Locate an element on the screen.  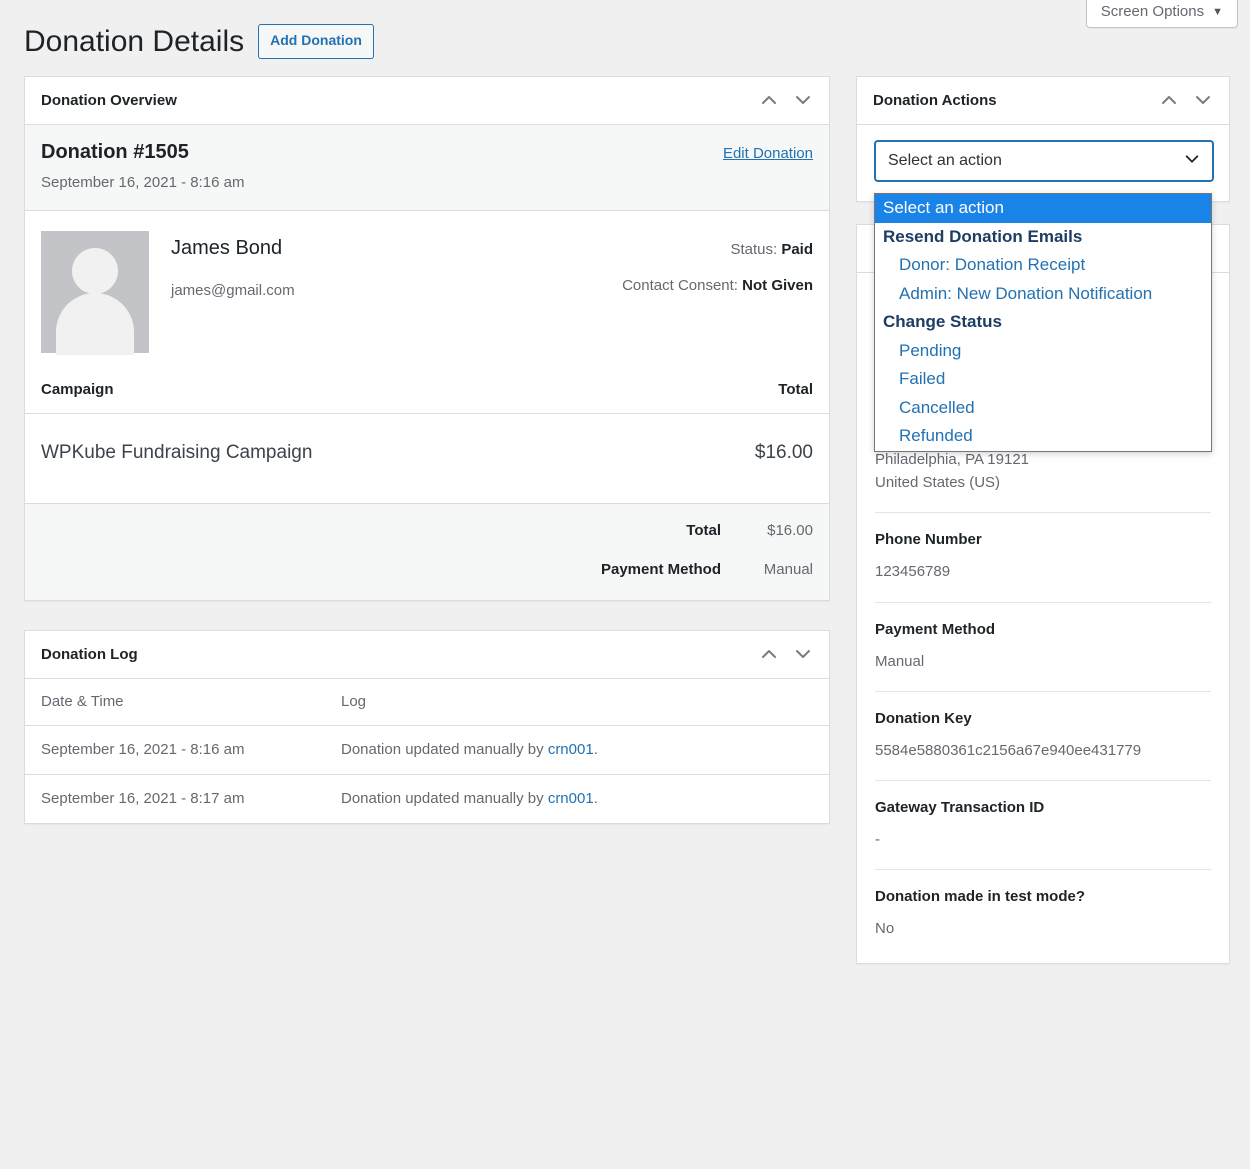
dropdown-option-refunded: Refunded is located at coordinates (1043, 436).